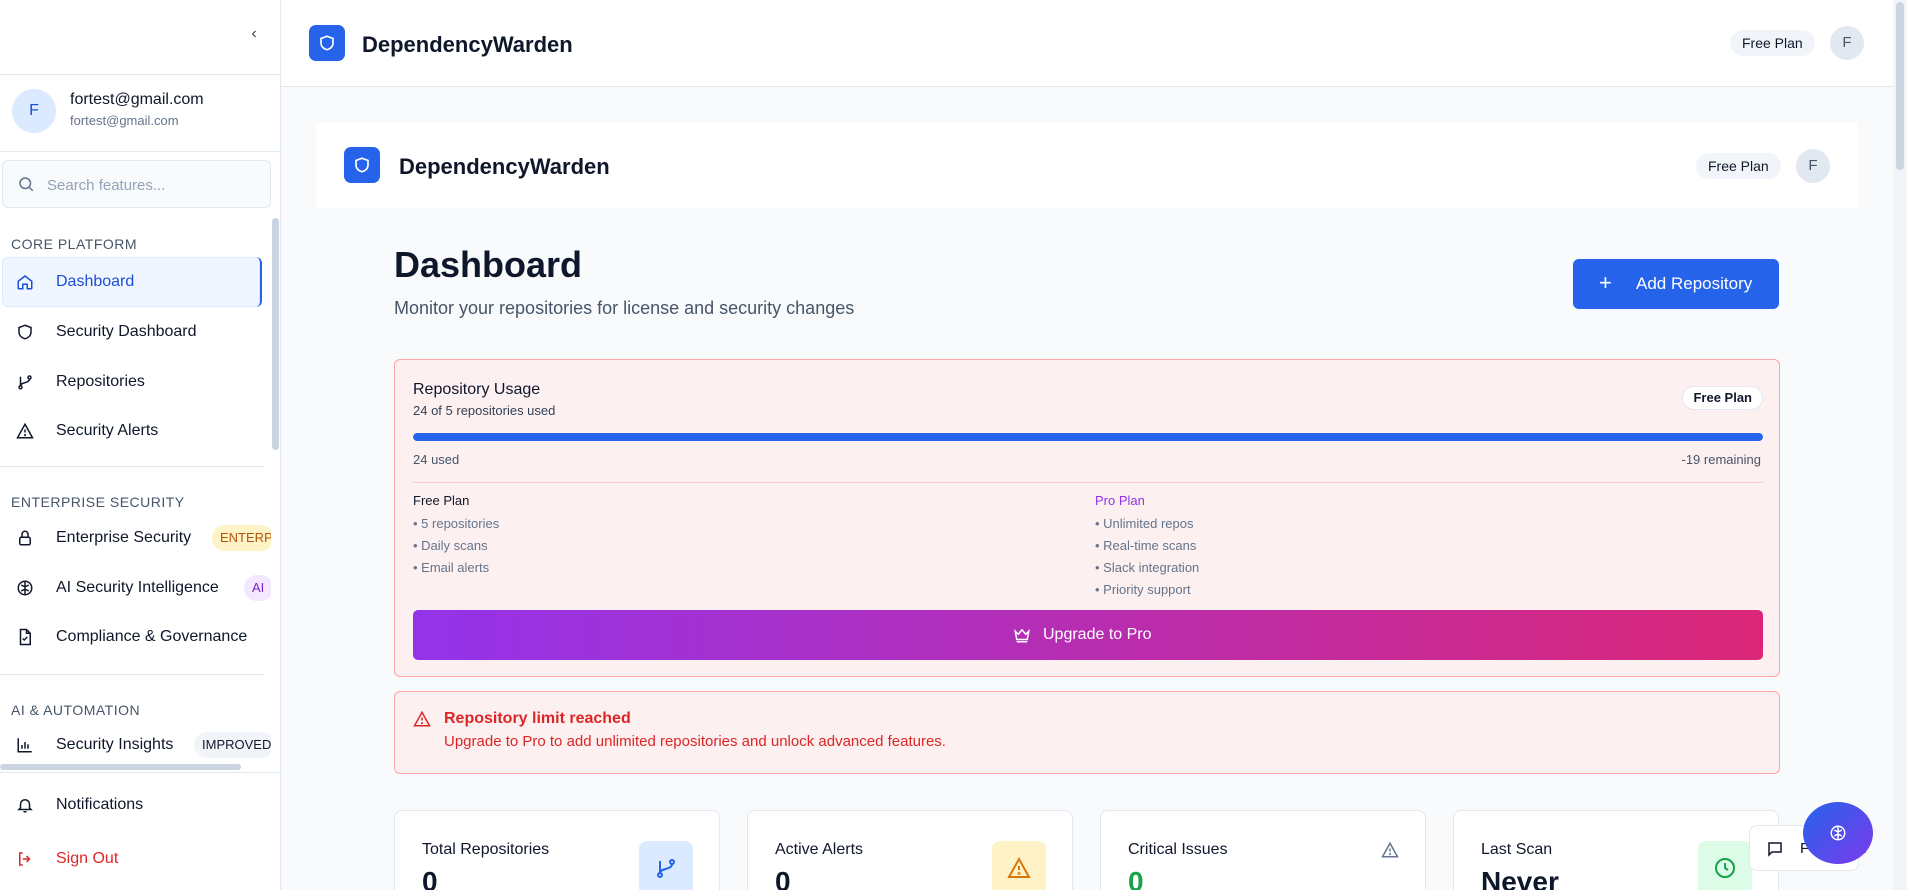  I want to click on sidebar-item-label: Security Alerts, so click(107, 430).